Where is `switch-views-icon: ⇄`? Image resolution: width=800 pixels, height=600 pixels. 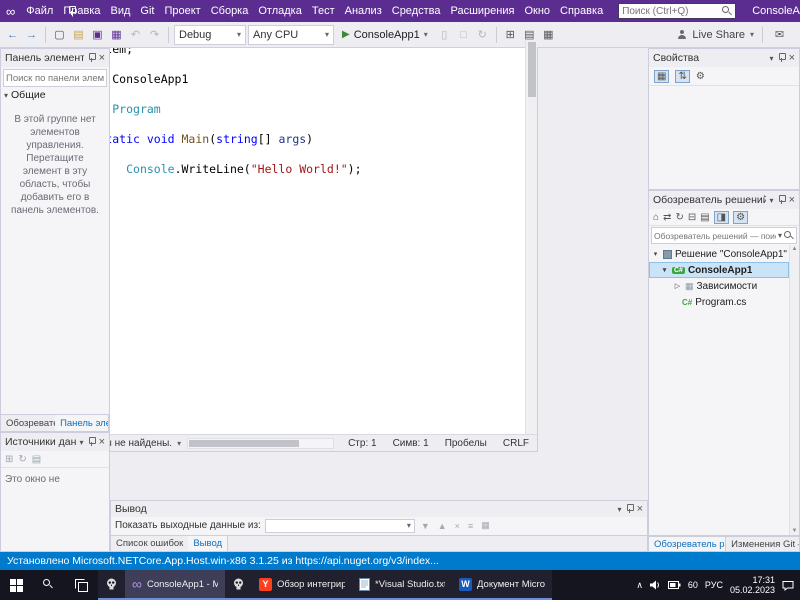 switch-views-icon: ⇄ is located at coordinates (667, 217).